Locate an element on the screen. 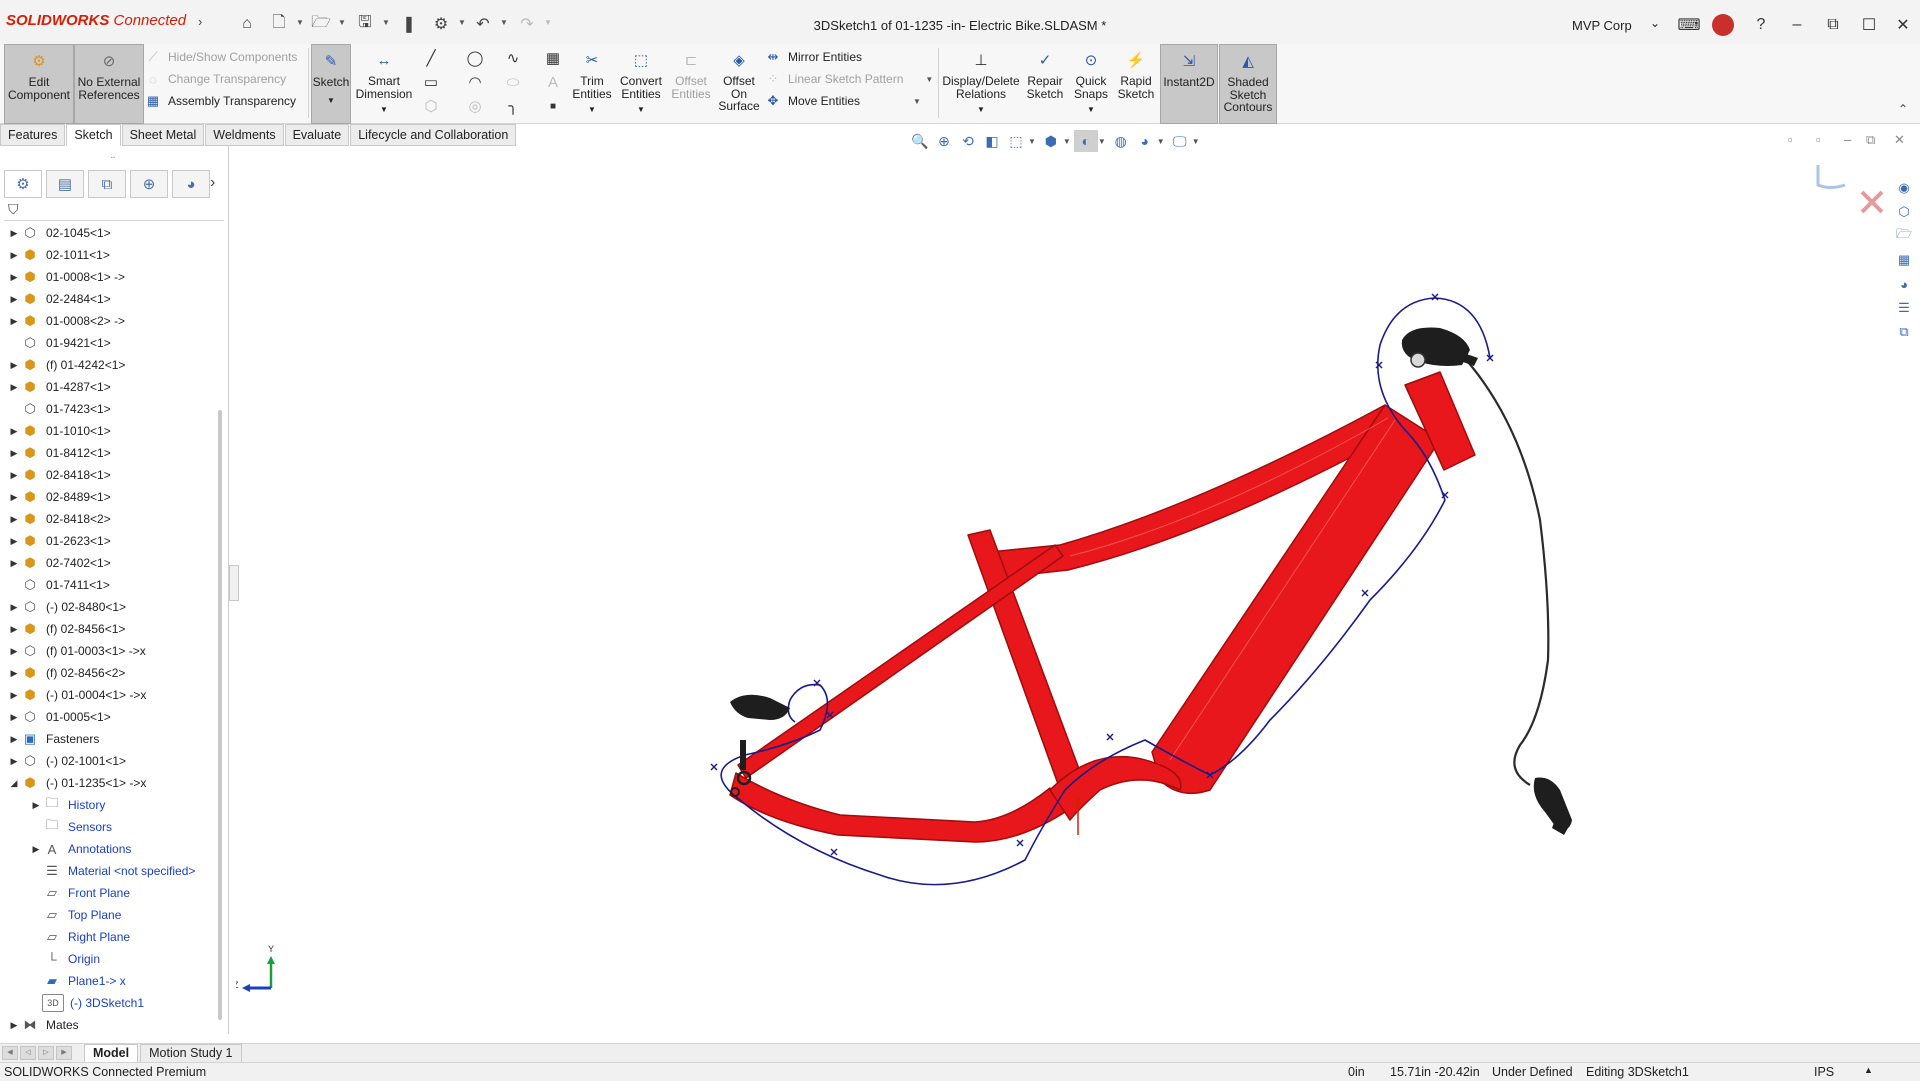  text-tool-icon: A is located at coordinates (553, 82).